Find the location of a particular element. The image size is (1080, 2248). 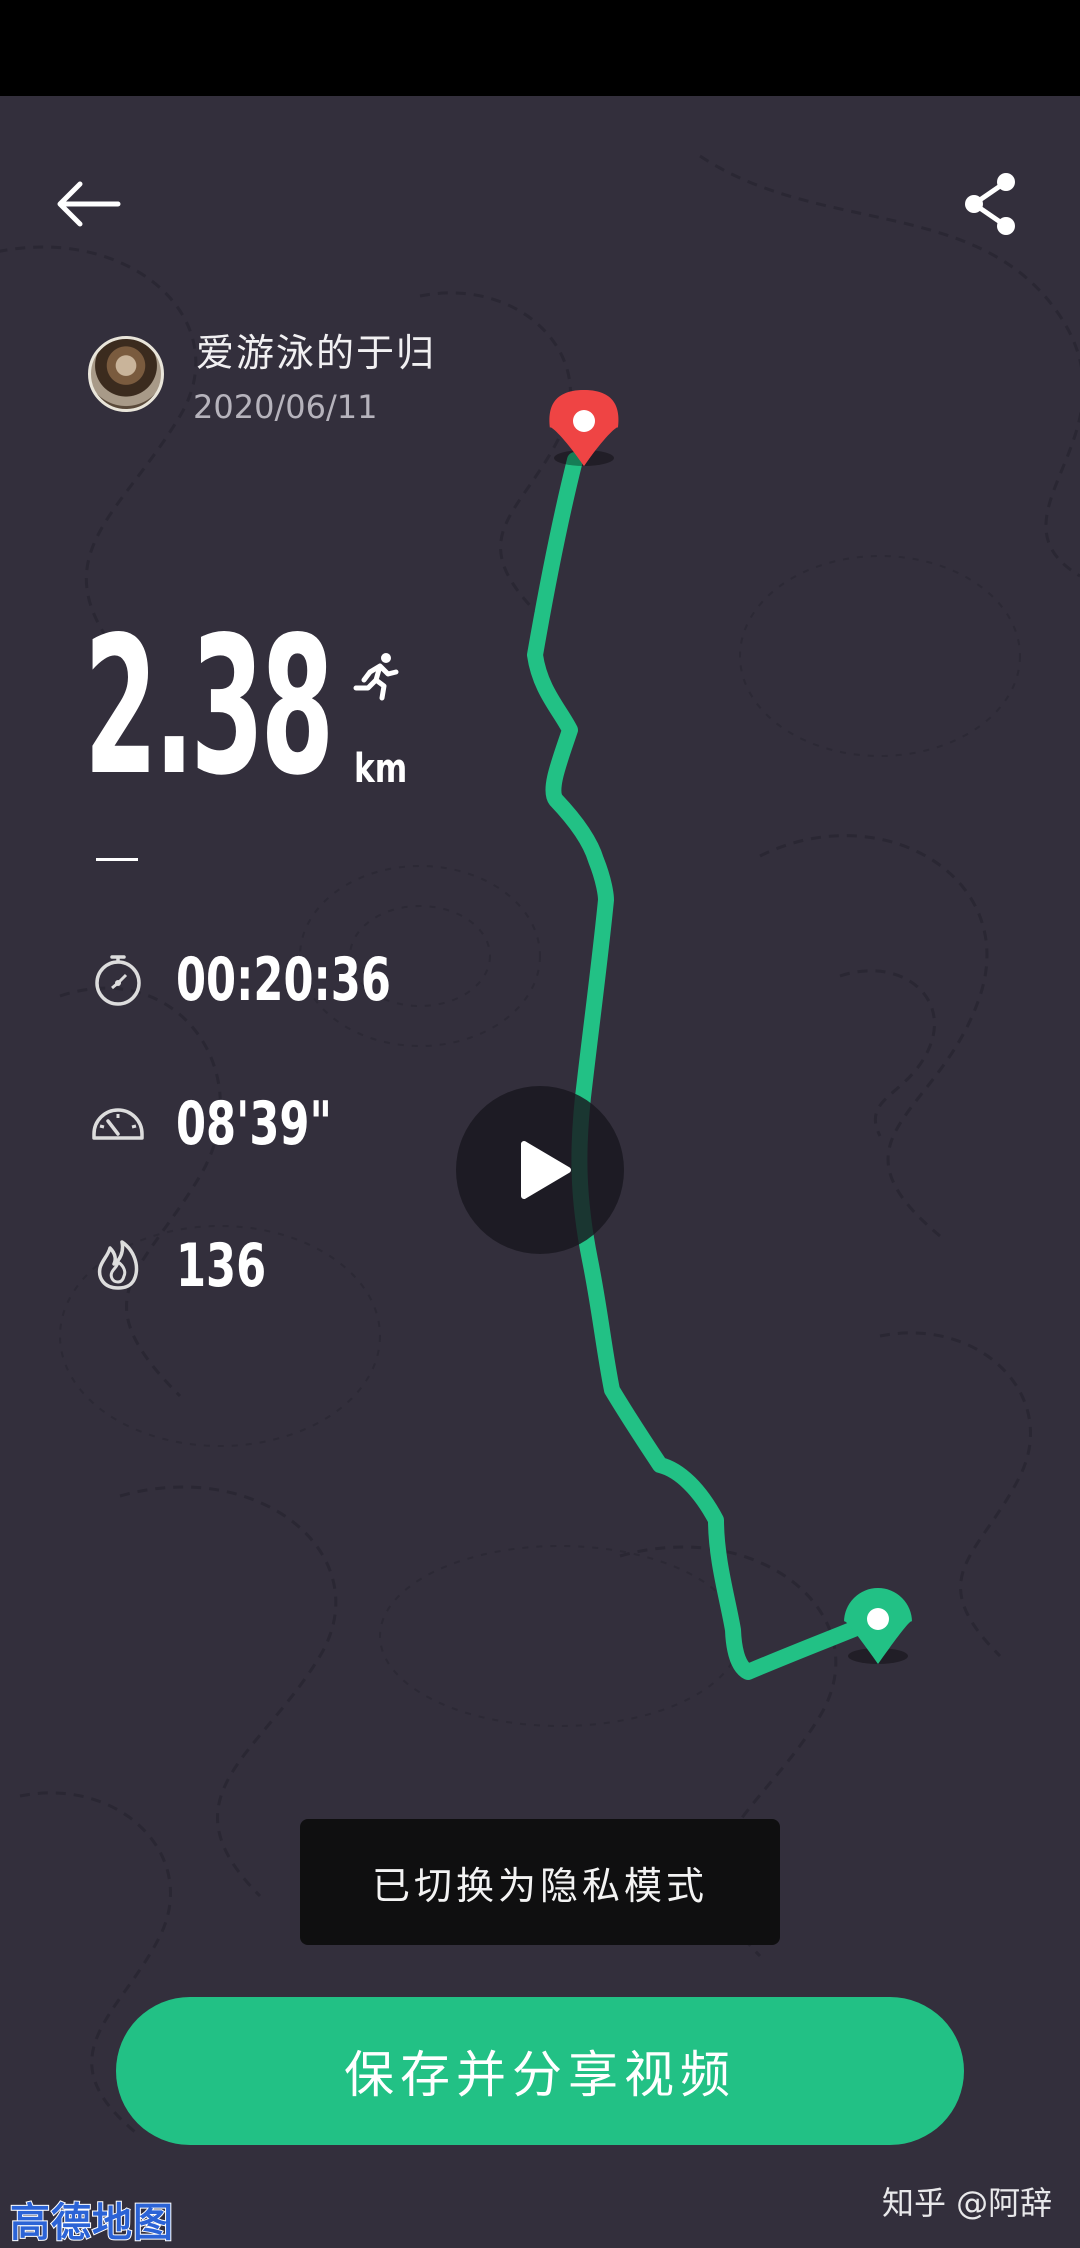

share-icon is located at coordinates (990, 204).